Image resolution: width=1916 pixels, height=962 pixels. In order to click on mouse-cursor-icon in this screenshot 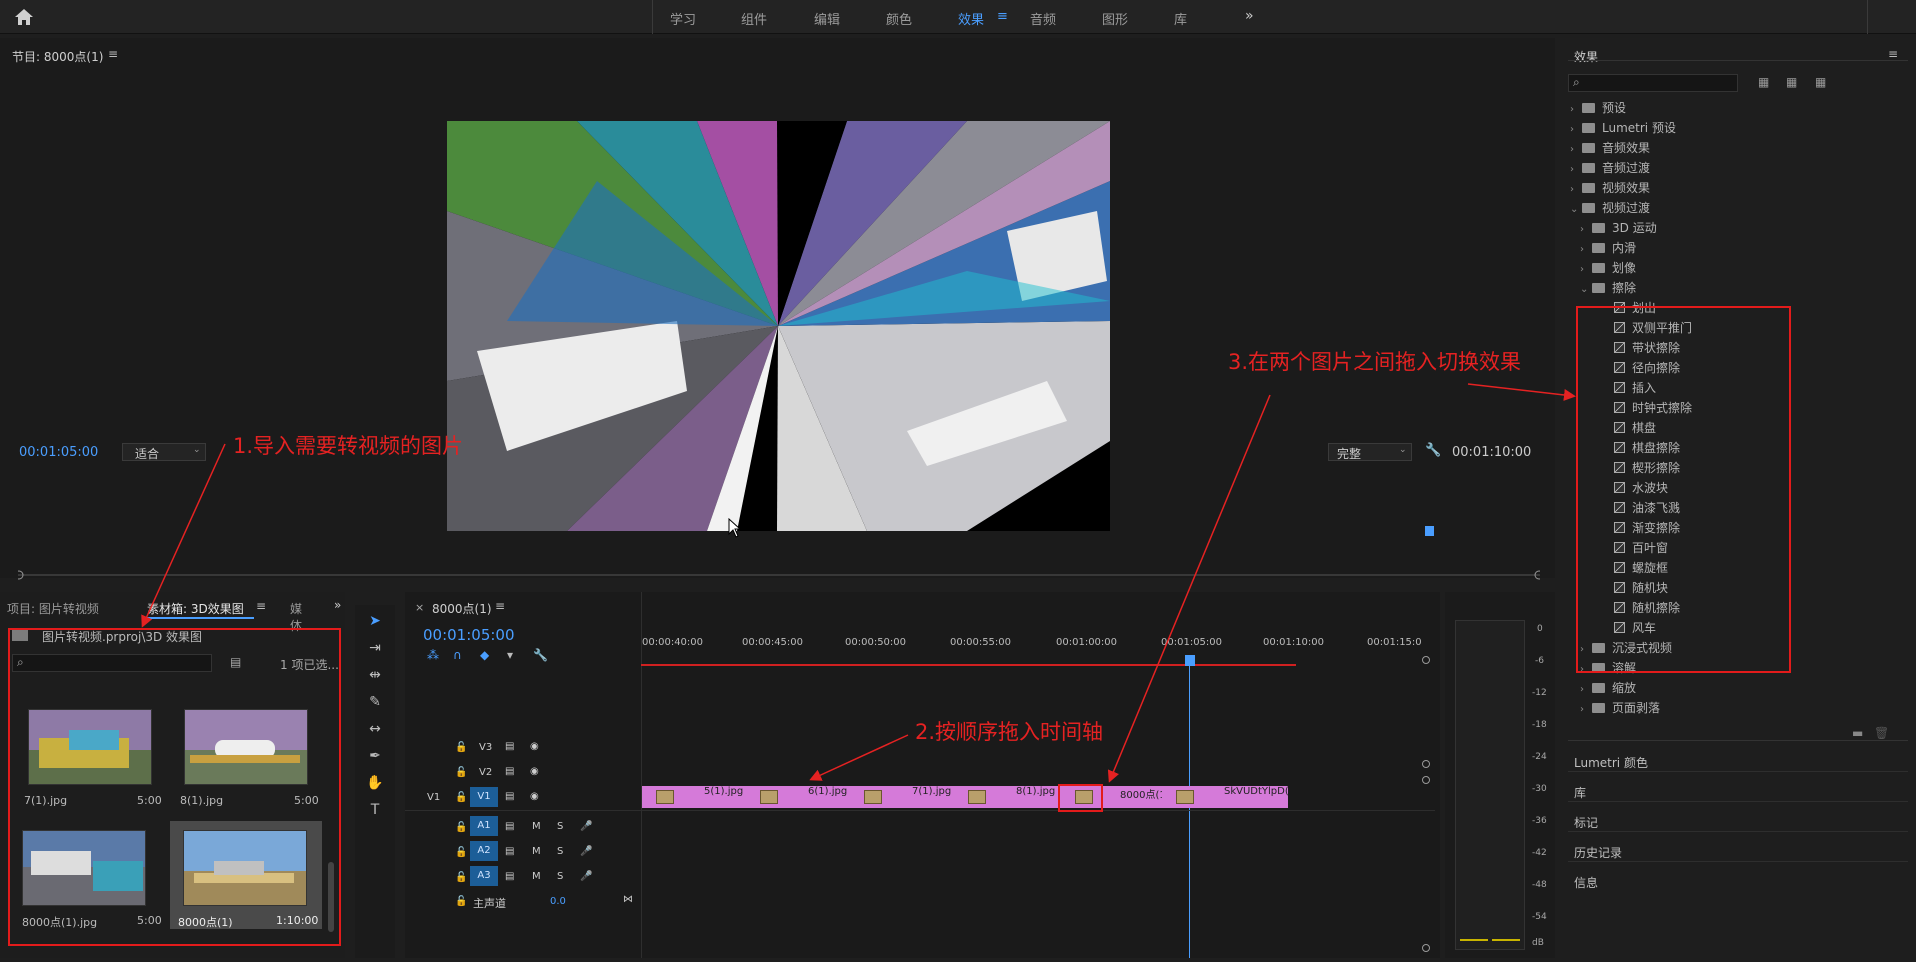, I will do `click(735, 528)`.